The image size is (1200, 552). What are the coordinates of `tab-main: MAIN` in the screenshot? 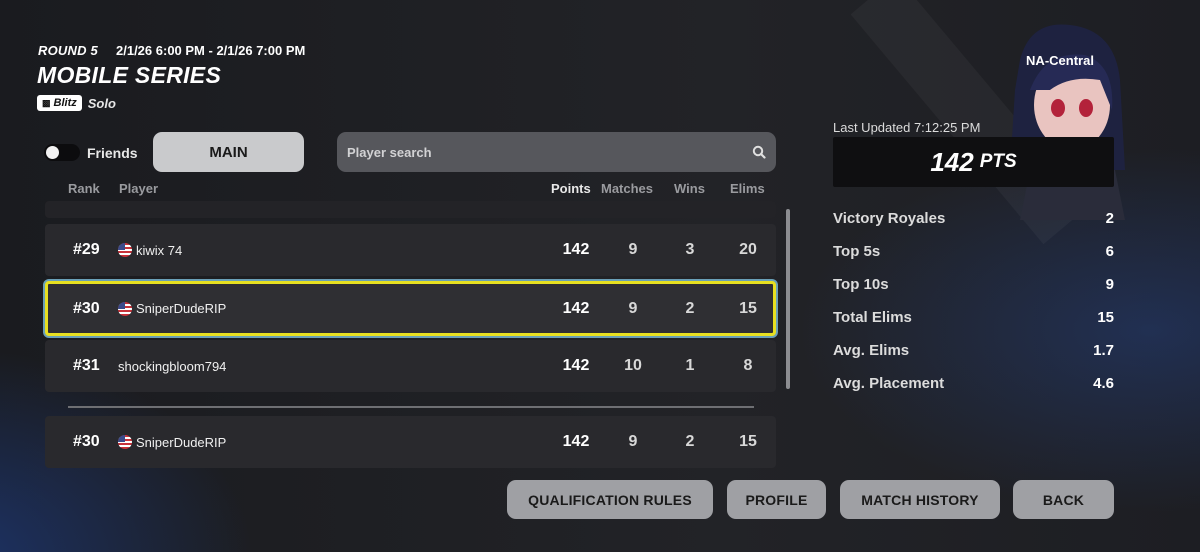 It's located at (228, 152).